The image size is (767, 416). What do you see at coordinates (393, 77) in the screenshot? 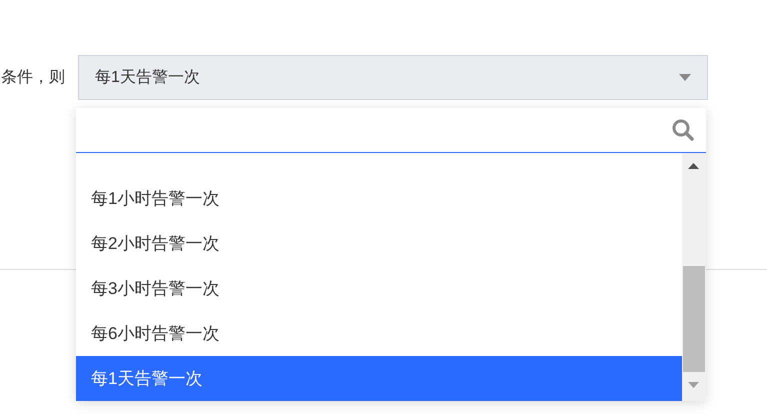
I see `frequency-select: 每1天告警一次` at bounding box center [393, 77].